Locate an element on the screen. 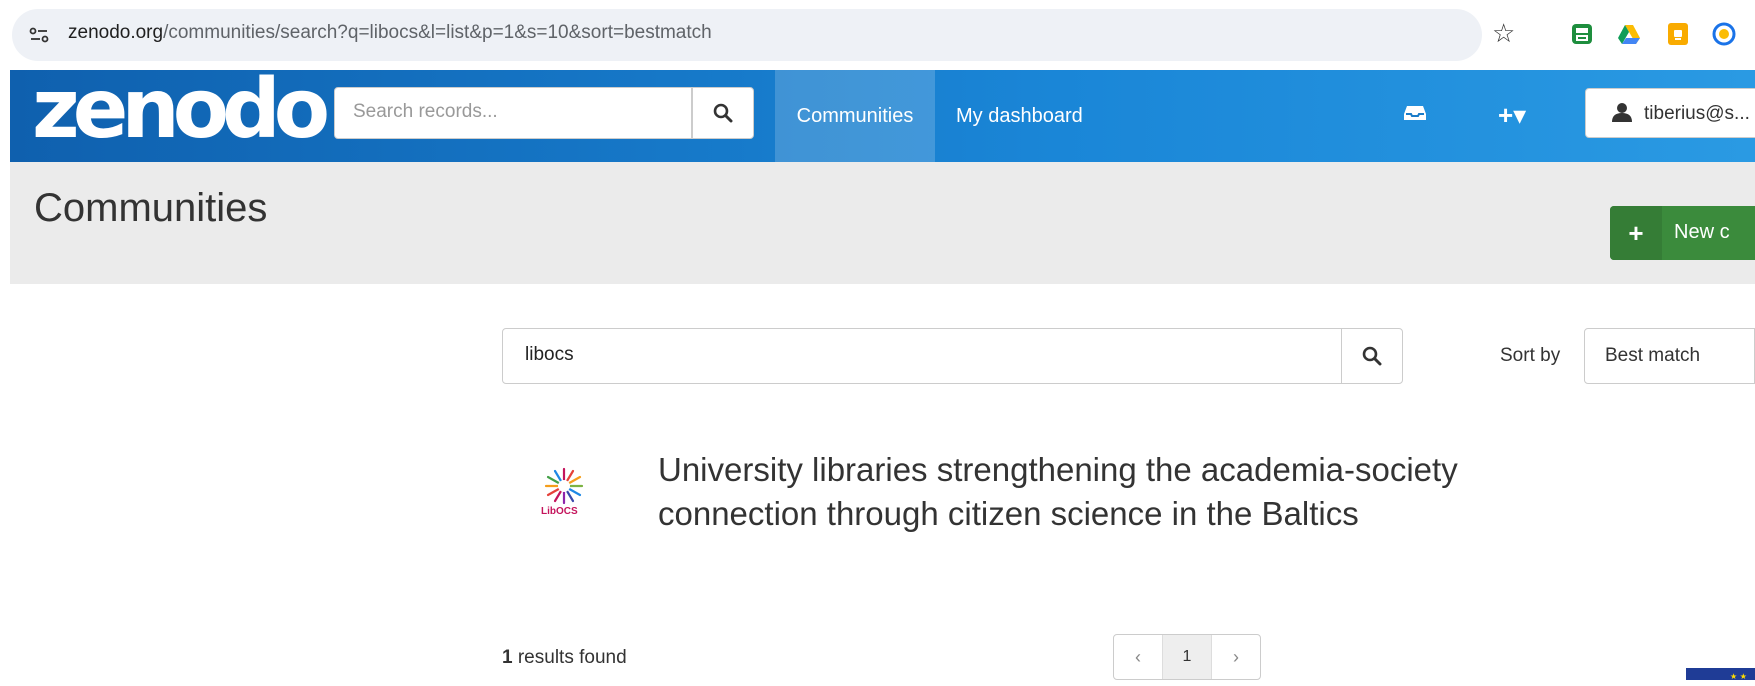 This screenshot has width=1755, height=686. navbar-search is located at coordinates (513, 113).